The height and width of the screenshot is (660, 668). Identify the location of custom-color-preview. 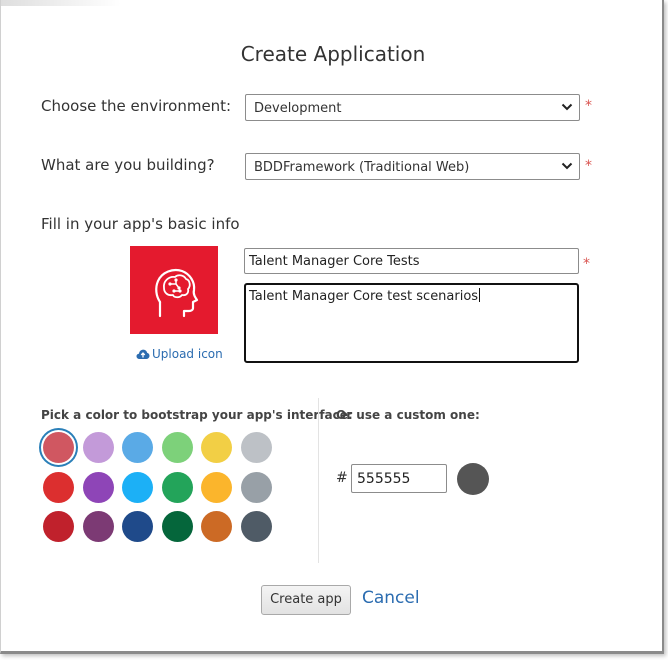
(473, 479).